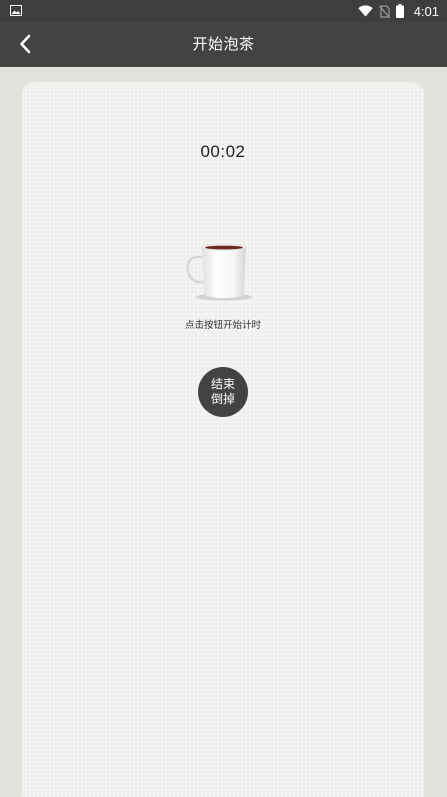 The image size is (447, 797). Describe the element at coordinates (365, 11) in the screenshot. I see `wifi-icon` at that location.